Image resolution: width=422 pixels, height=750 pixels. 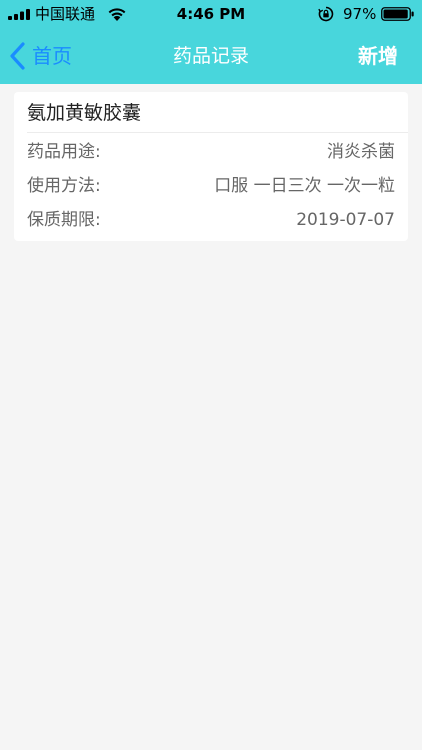 What do you see at coordinates (84, 113) in the screenshot?
I see `medicine-name: 氨加黄敏胶囊` at bounding box center [84, 113].